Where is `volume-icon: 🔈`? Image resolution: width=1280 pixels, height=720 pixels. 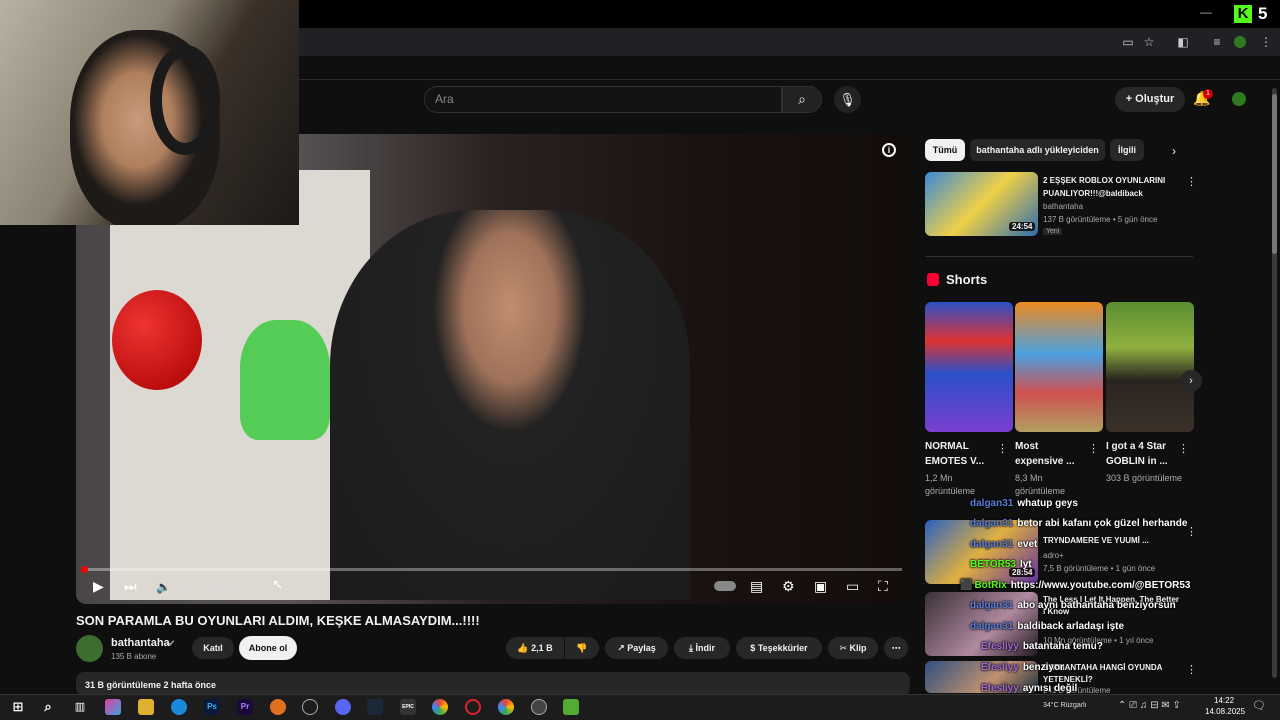 volume-icon: 🔈 is located at coordinates (163, 587).